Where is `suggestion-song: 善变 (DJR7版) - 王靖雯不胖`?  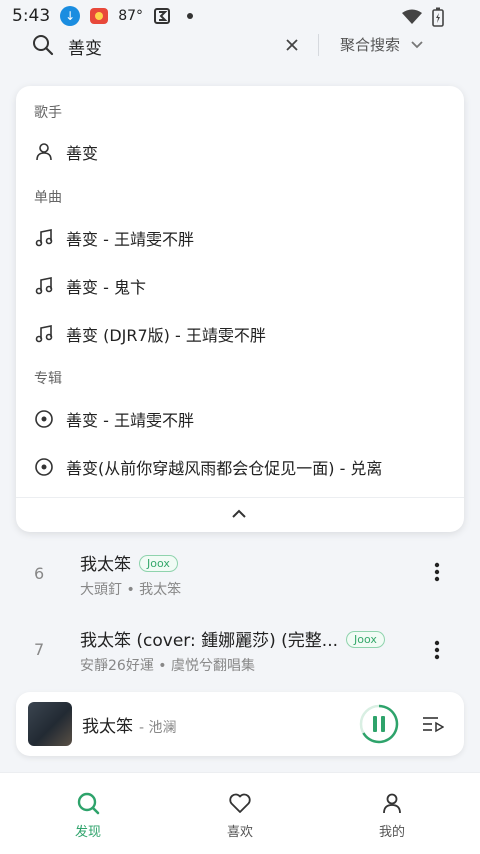 suggestion-song: 善变 (DJR7版) - 王靖雯不胖 is located at coordinates (240, 334).